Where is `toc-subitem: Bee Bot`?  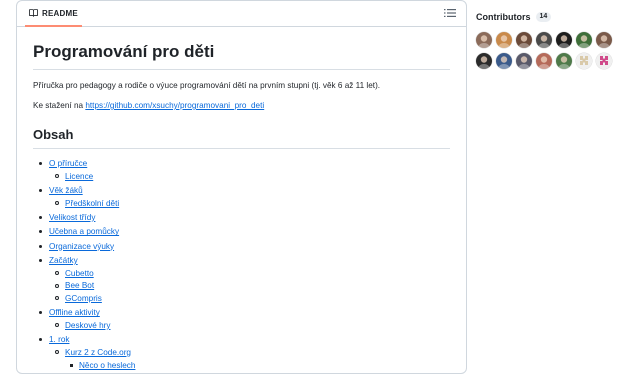 toc-subitem: Bee Bot is located at coordinates (249, 285).